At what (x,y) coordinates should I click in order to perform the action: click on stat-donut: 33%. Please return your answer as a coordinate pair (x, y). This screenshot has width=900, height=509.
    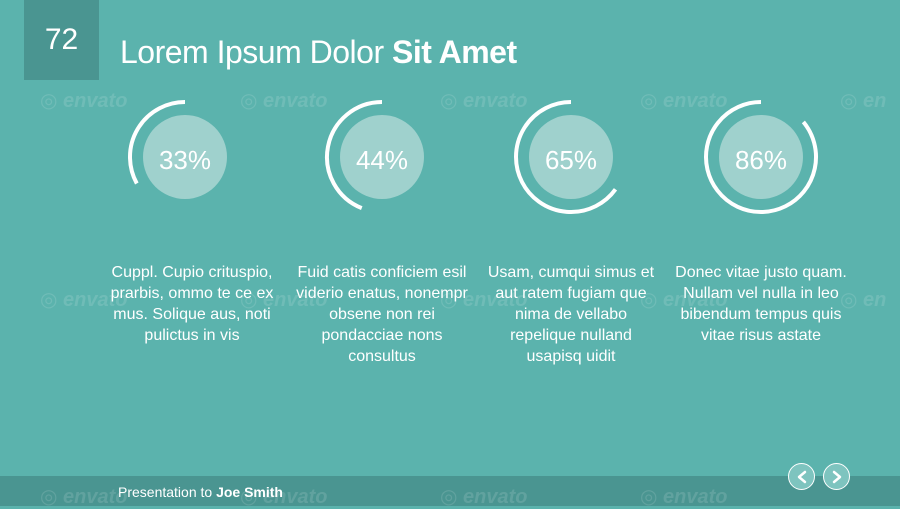
    Looking at the image, I should click on (185, 160).